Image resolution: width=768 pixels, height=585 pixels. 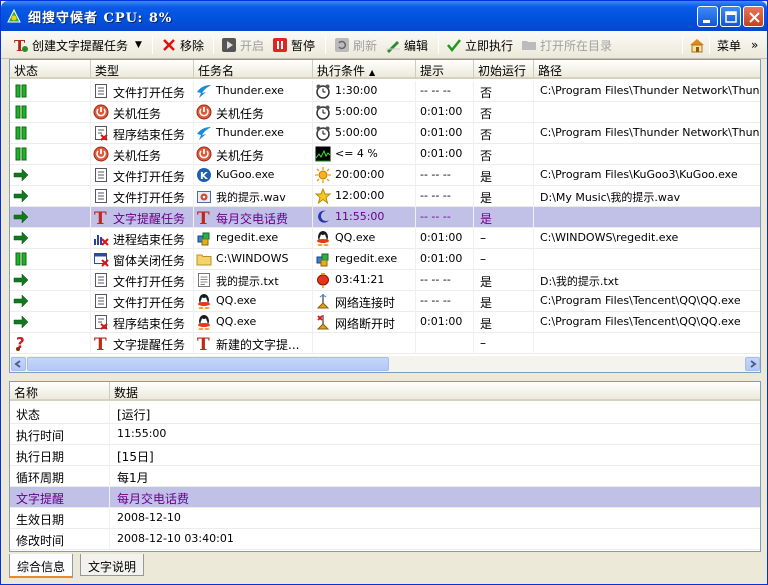 What do you see at coordinates (754, 45) in the screenshot?
I see `overflow-button: »` at bounding box center [754, 45].